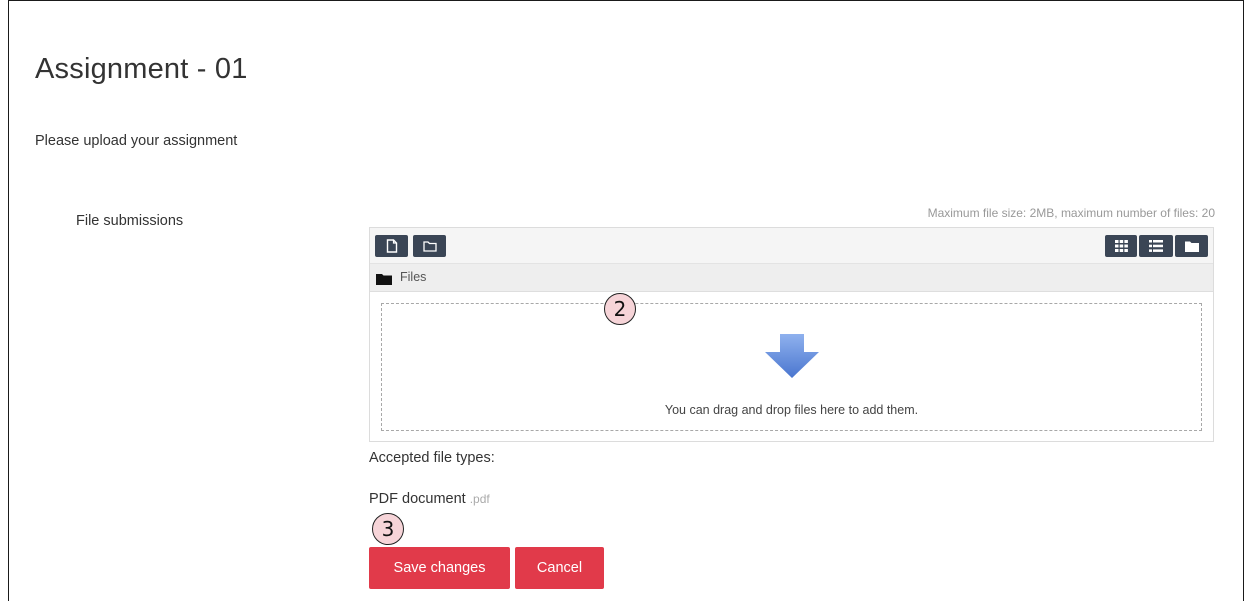  I want to click on path-files-link: Files, so click(413, 277).